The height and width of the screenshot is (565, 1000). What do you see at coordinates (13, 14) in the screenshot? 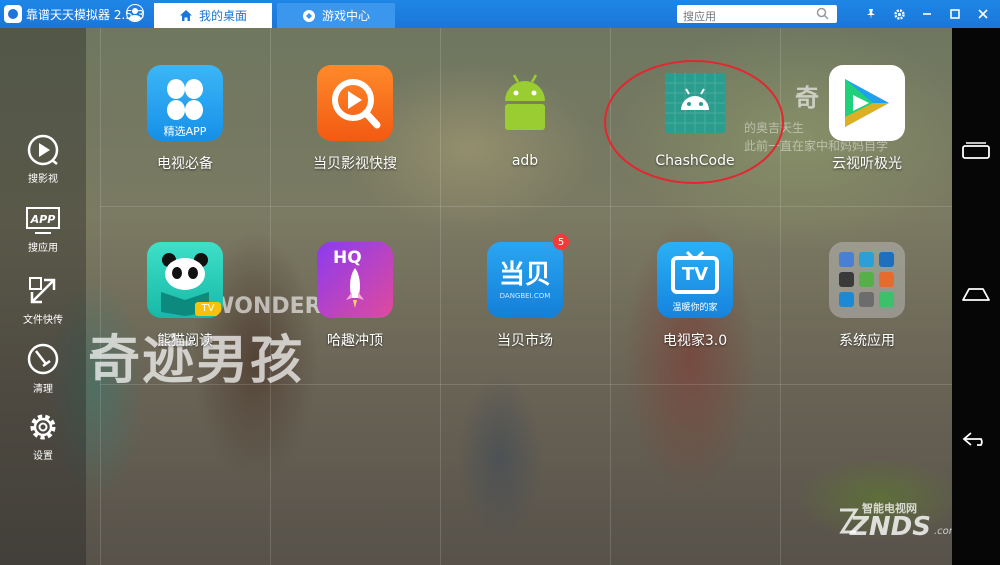
I see `emulator-logo-icon` at bounding box center [13, 14].